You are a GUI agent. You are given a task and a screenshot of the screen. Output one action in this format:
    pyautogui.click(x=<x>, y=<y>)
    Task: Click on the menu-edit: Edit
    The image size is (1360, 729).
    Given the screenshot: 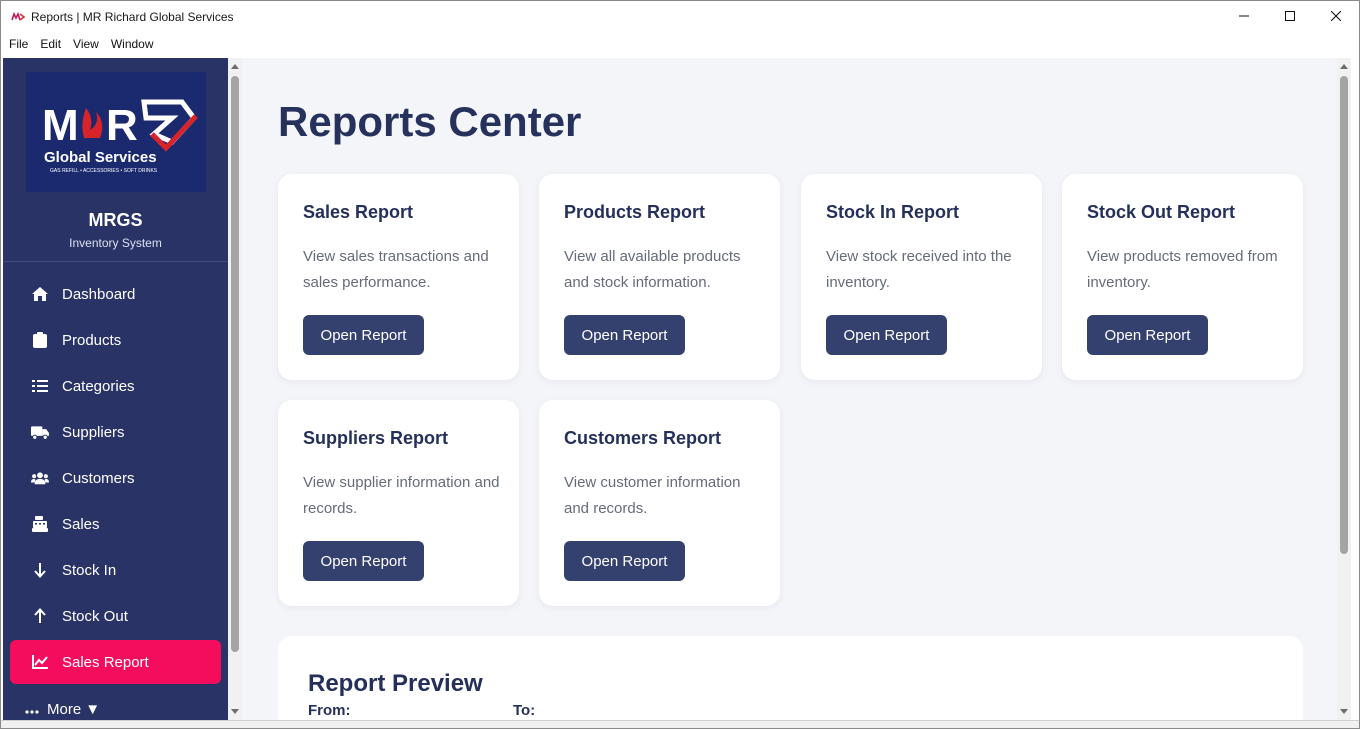 What is the action you would take?
    pyautogui.click(x=50, y=44)
    